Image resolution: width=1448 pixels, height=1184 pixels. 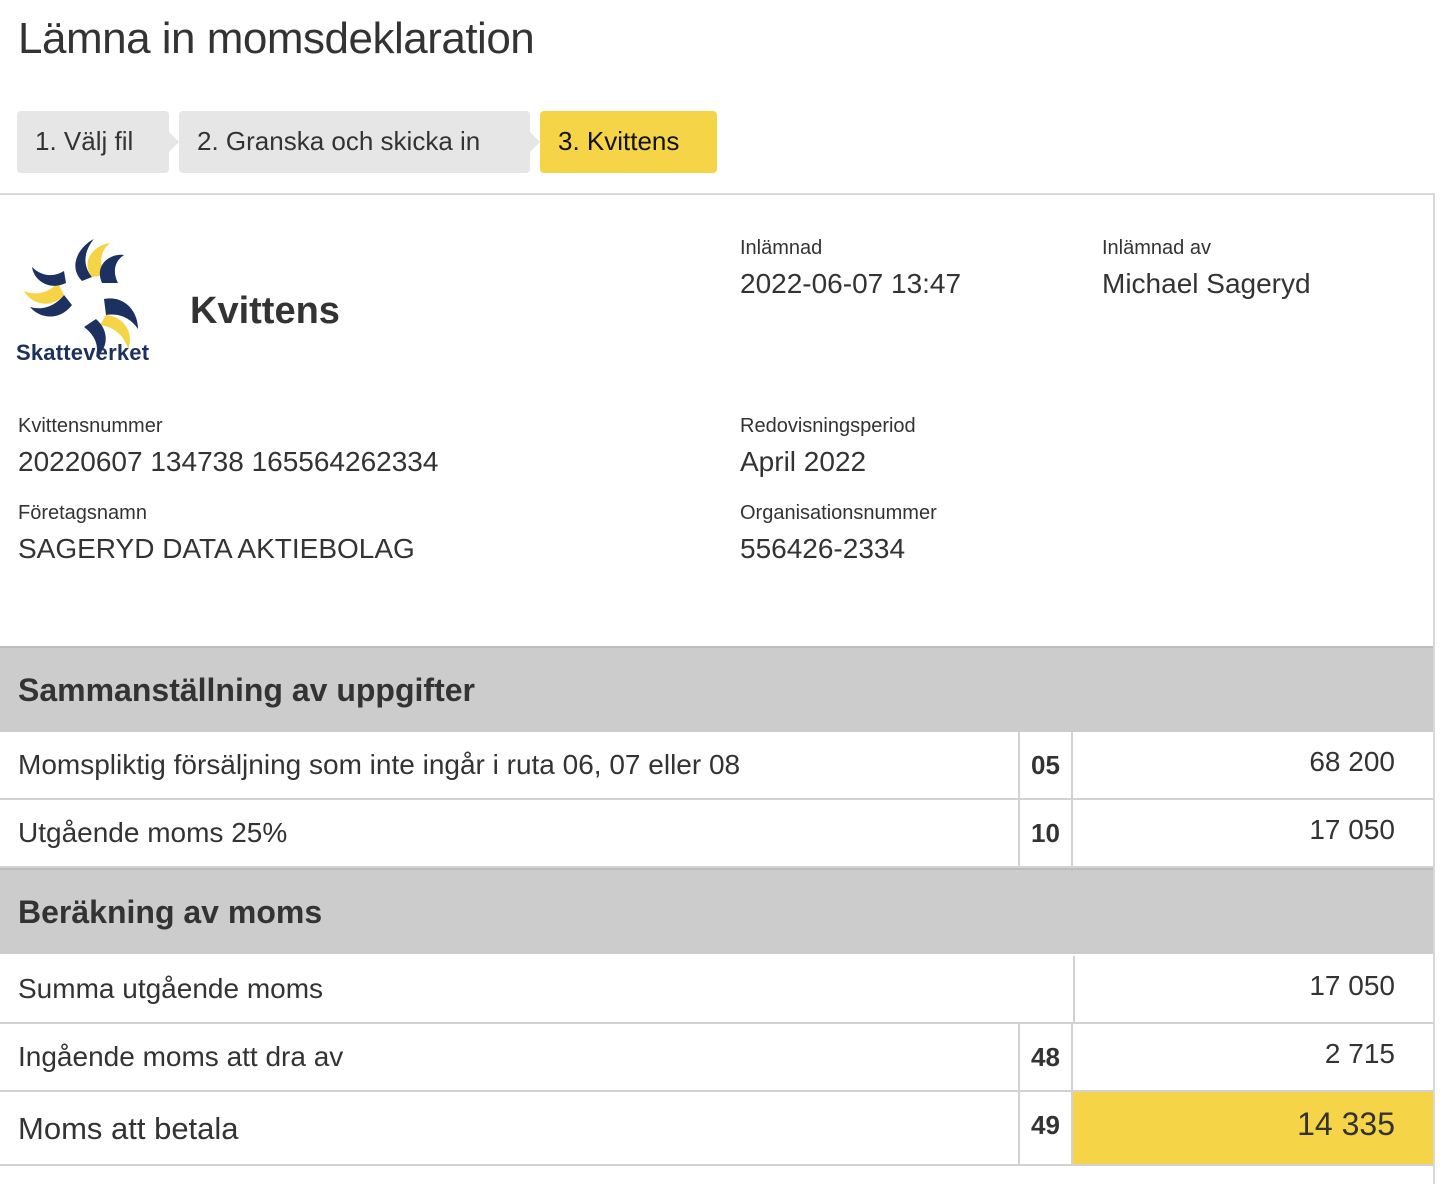 What do you see at coordinates (1359, 1053) in the screenshot?
I see `row-amount: 2 715` at bounding box center [1359, 1053].